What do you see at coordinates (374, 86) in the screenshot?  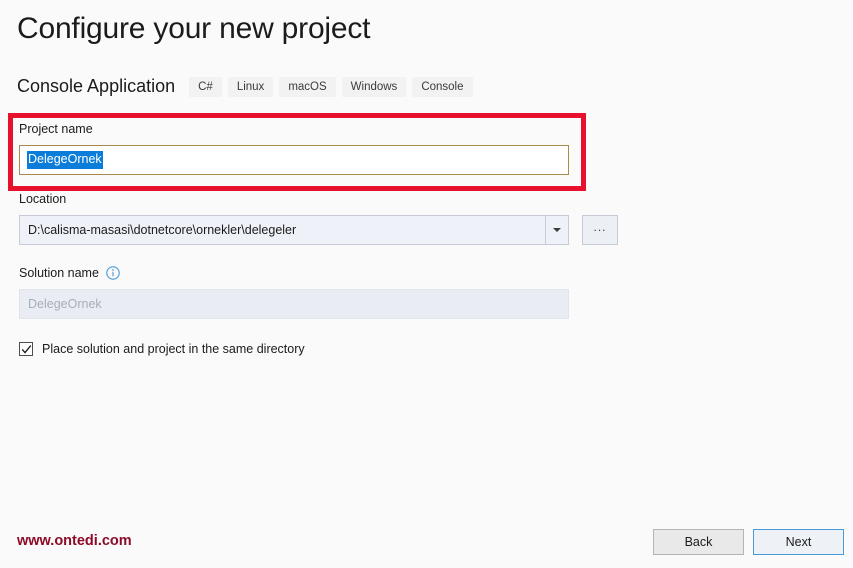 I see `tag-windows: Windows` at bounding box center [374, 86].